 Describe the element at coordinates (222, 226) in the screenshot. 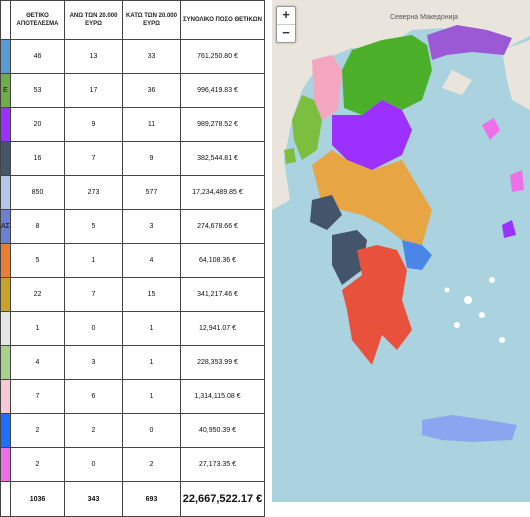

I see `total-amount: 274,678.66 €` at that location.